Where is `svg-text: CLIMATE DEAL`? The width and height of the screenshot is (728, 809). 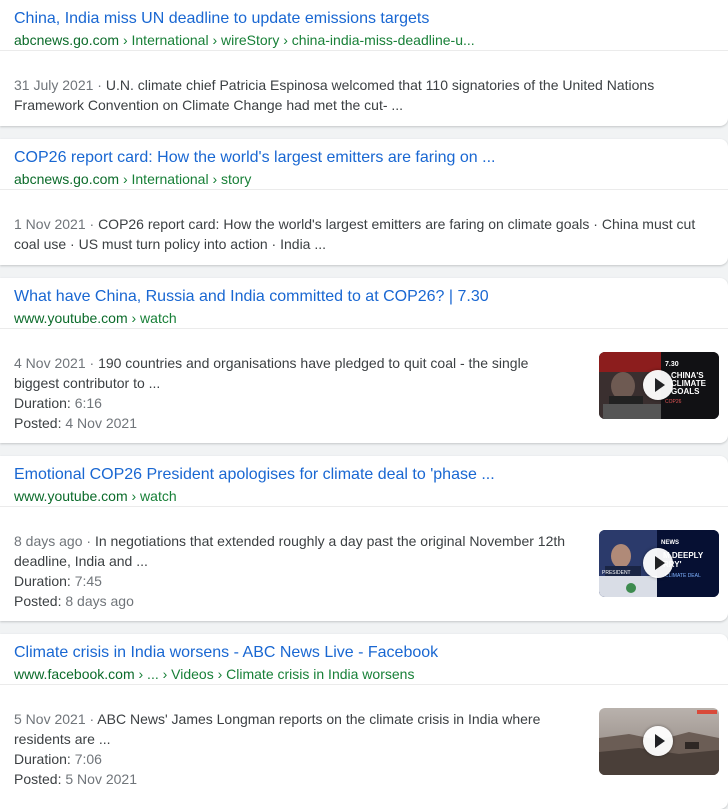
svg-text: CLIMATE DEAL is located at coordinates (683, 576).